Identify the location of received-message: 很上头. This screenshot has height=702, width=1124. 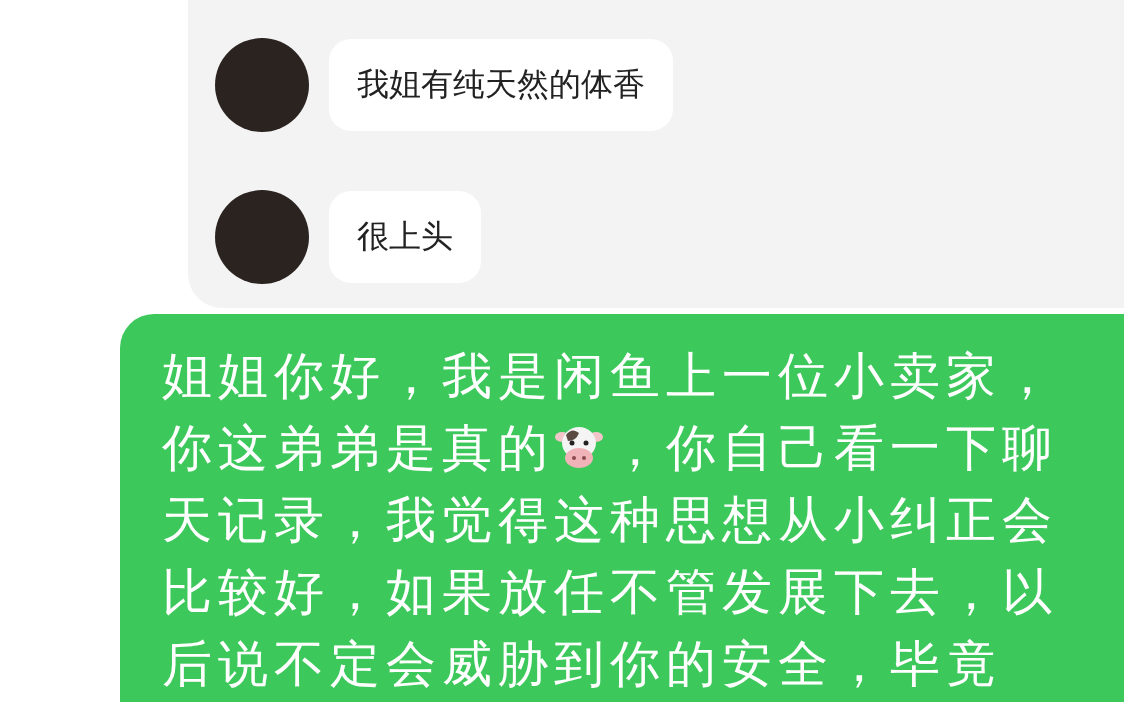
(405, 237).